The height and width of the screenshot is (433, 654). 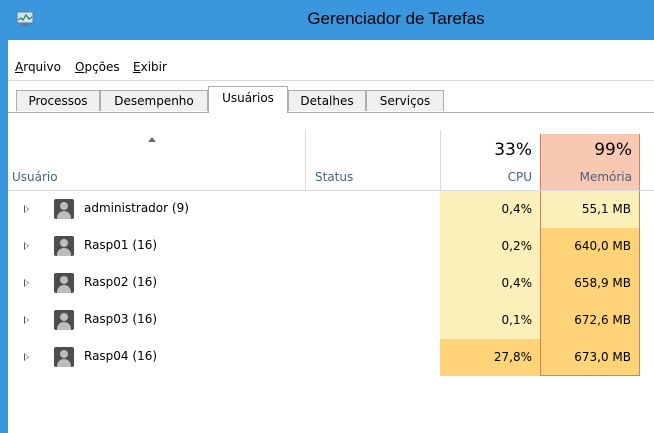 I want to click on user-name: administrador (9), so click(x=136, y=208).